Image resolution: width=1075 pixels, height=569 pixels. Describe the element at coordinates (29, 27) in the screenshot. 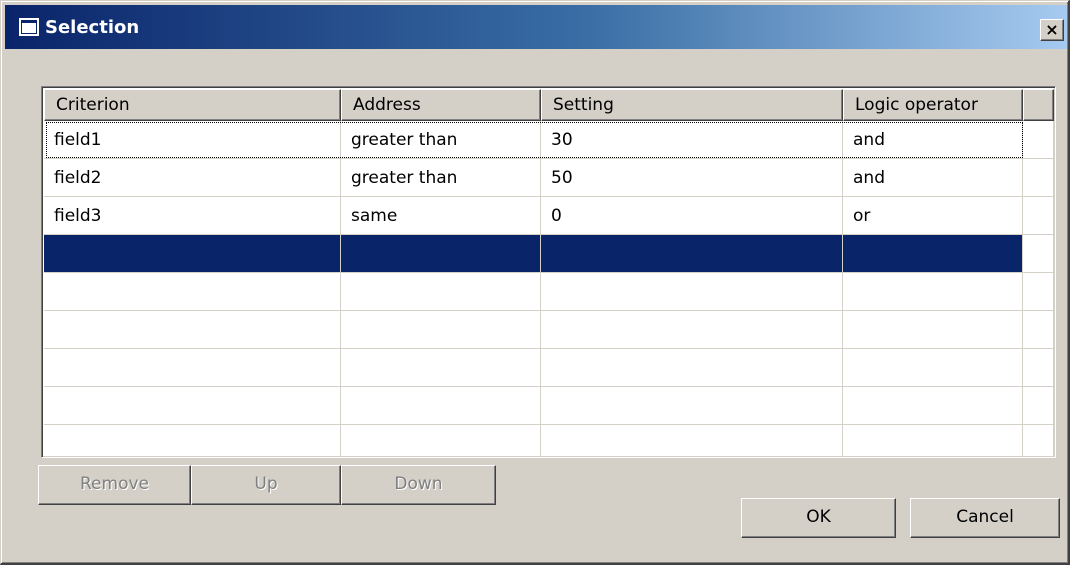

I see `window-icon` at that location.